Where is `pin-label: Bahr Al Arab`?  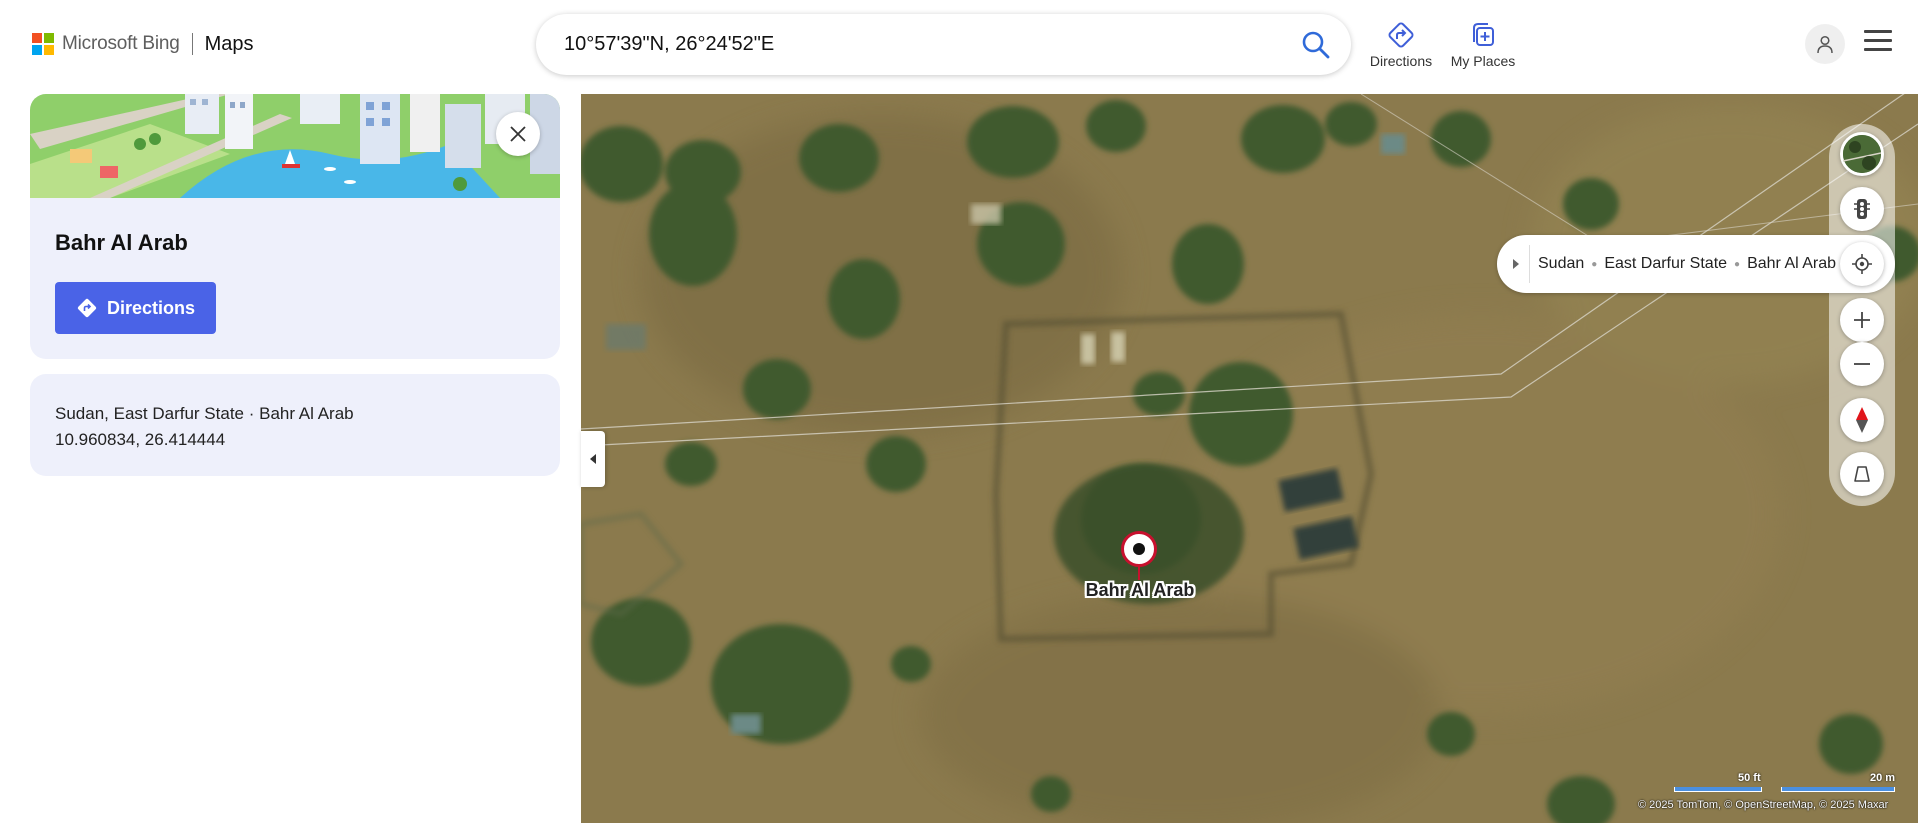 pin-label: Bahr Al Arab is located at coordinates (1140, 590).